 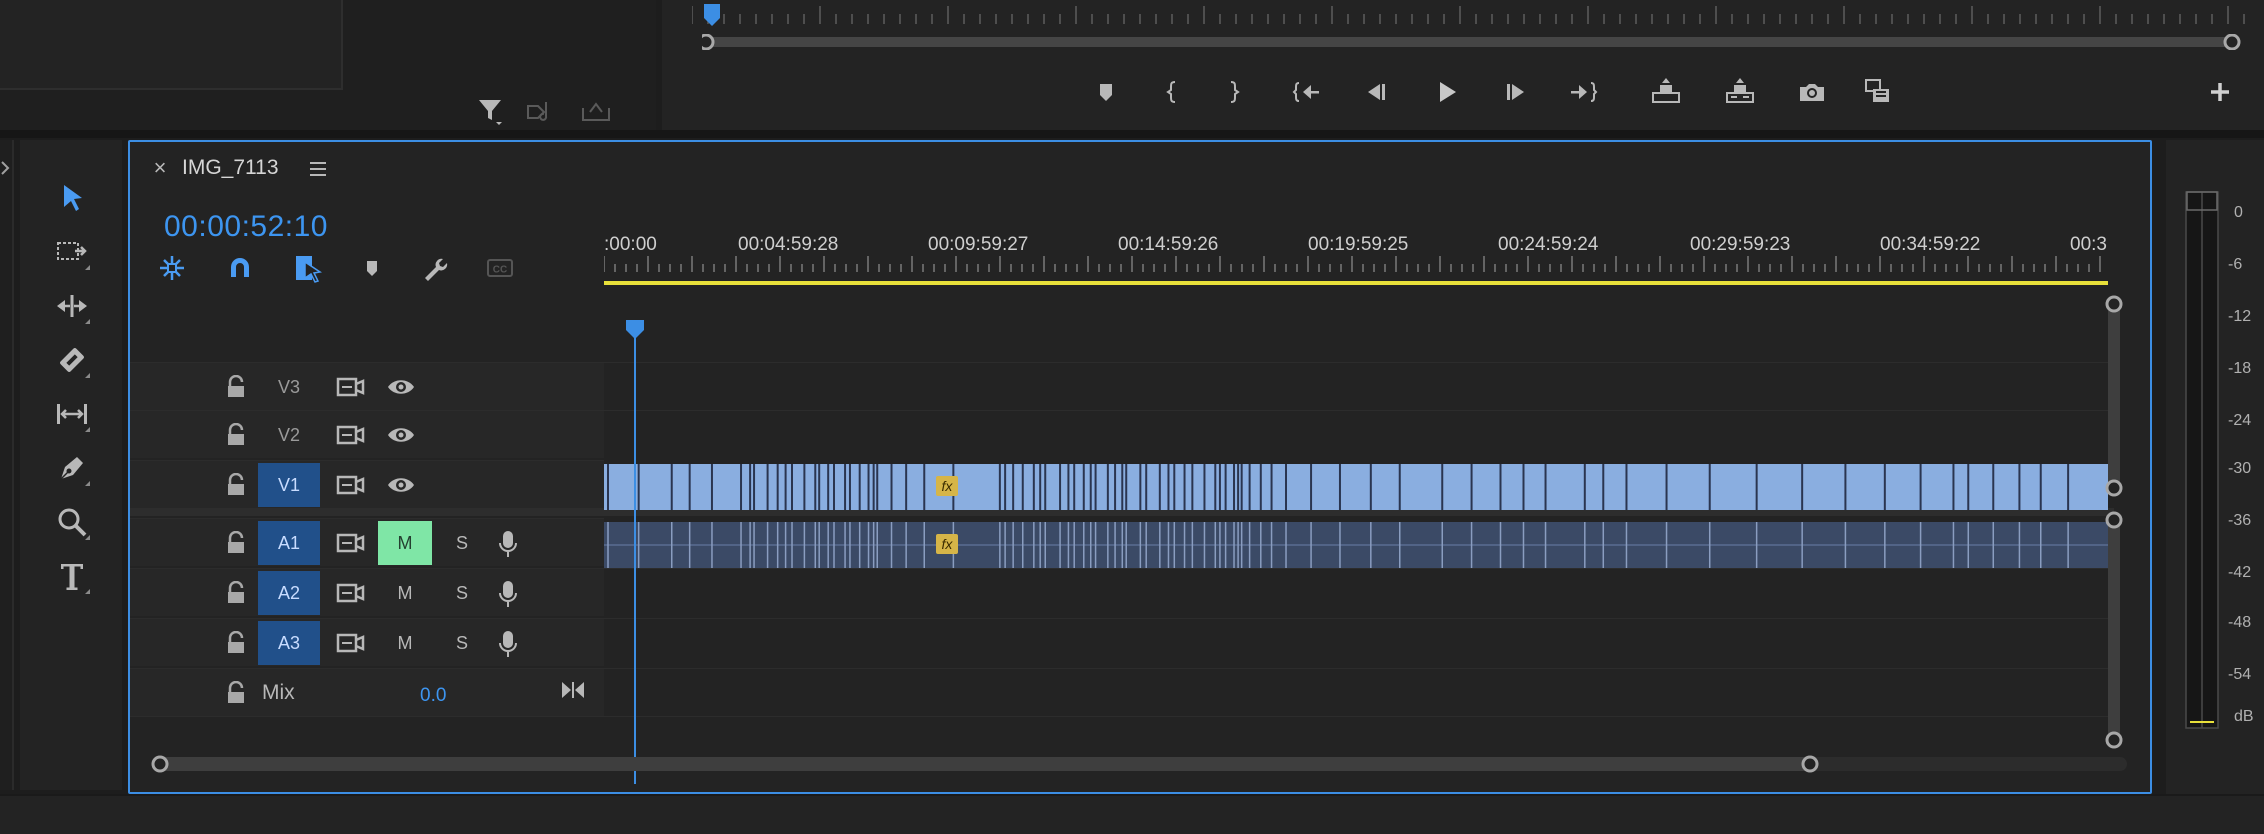 What do you see at coordinates (1359, 434) in the screenshot?
I see `track-area-v2` at bounding box center [1359, 434].